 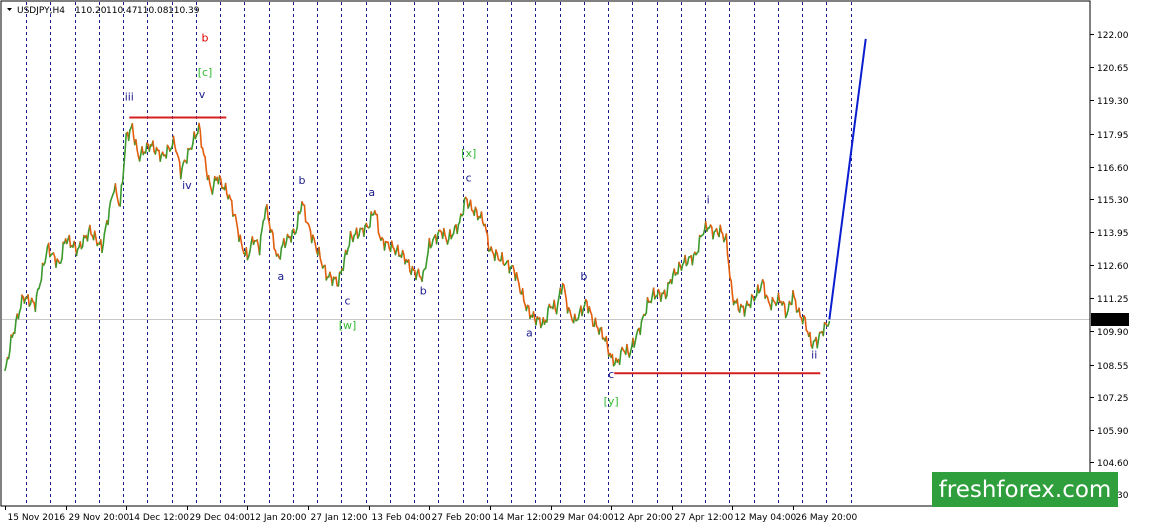 I want to click on x-tick-label-2: 14 Dec 12:00, so click(x=159, y=518).